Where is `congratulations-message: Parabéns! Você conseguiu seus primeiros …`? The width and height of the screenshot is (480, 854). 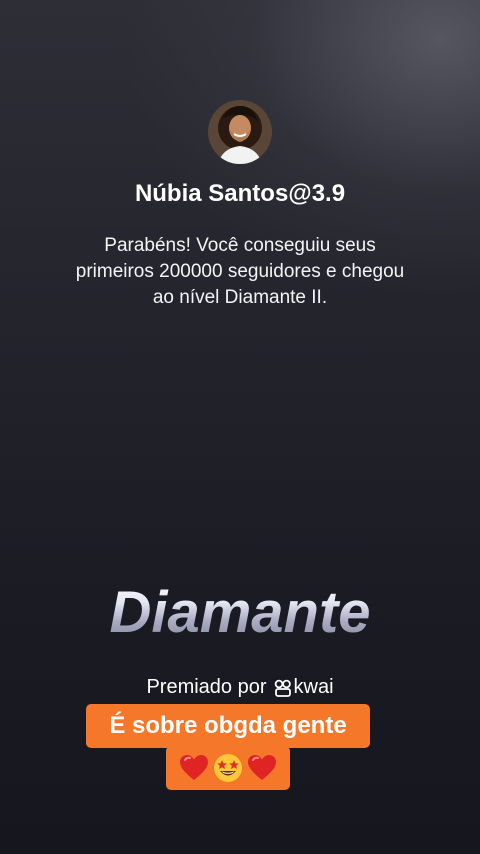 congratulations-message: Parabéns! Você conseguiu seus primeiros … is located at coordinates (240, 271).